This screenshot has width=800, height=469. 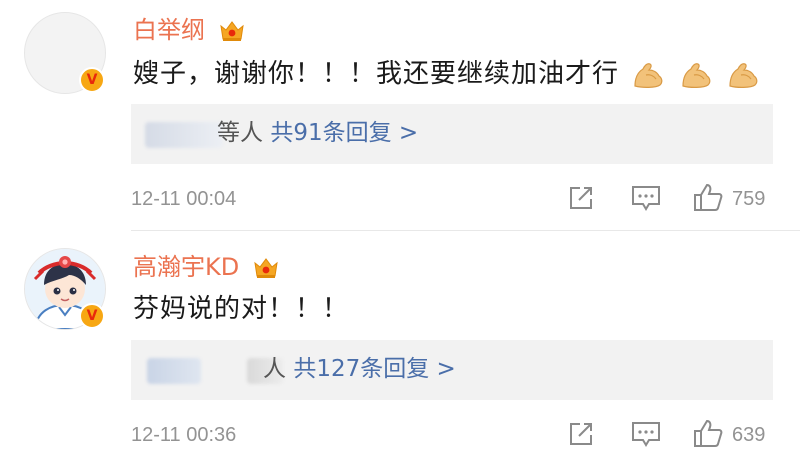 I want to click on comment-text: 嫂子，谢谢你！！！我还要继续加油才行, so click(x=447, y=74).